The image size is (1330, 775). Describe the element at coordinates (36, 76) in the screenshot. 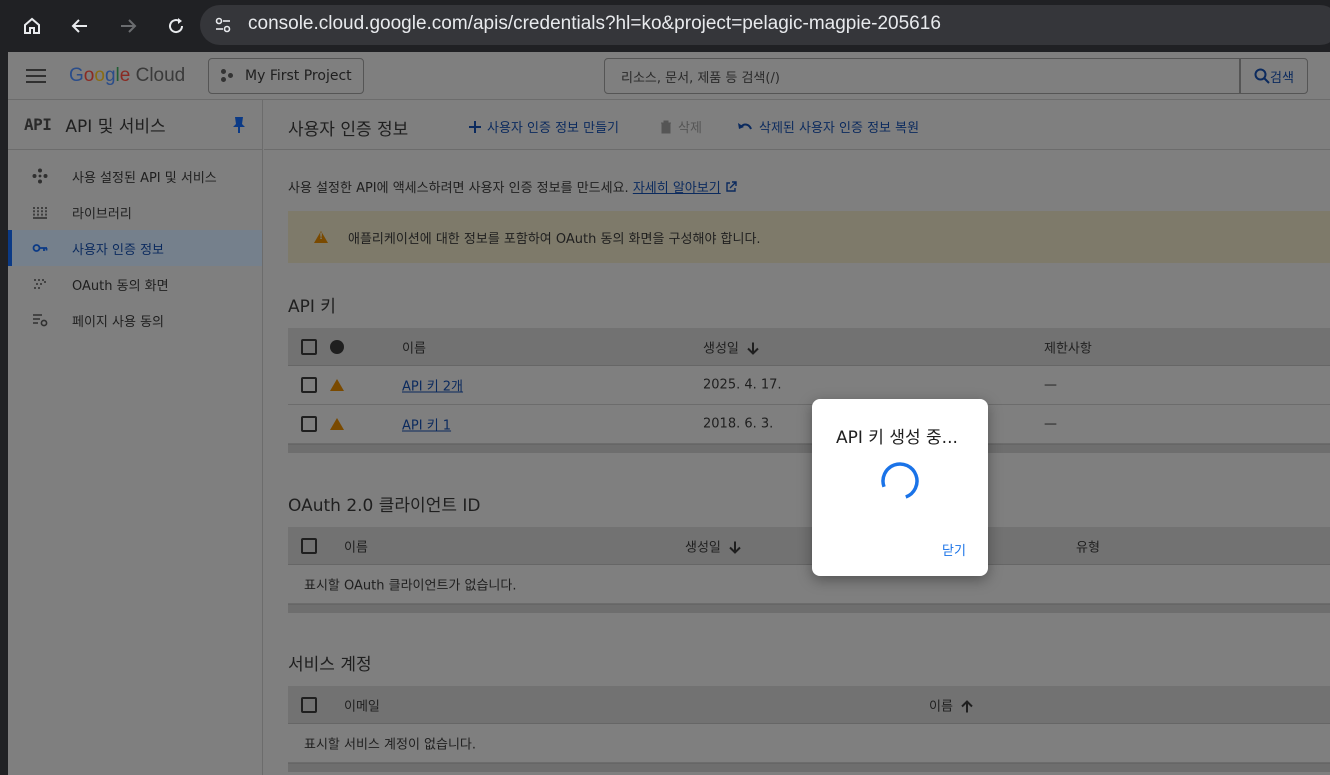

I see `menu-icon` at that location.